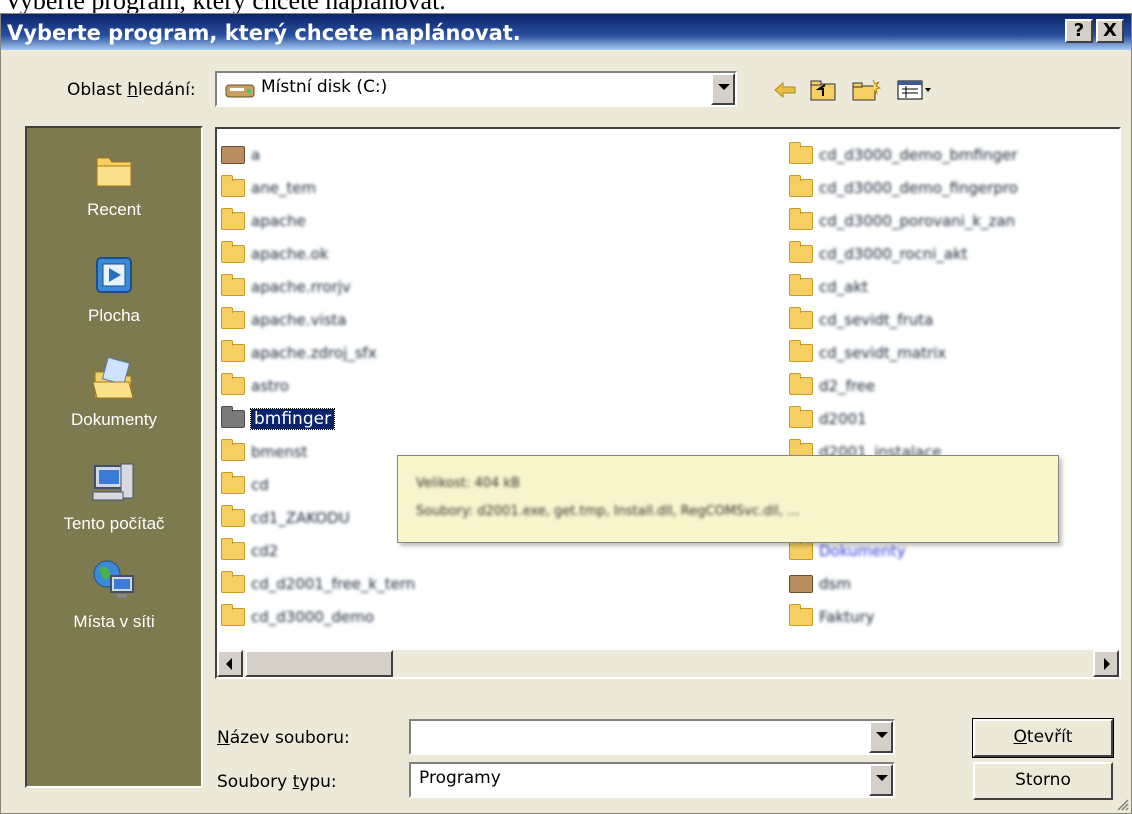 Image resolution: width=1132 pixels, height=814 pixels. I want to click on place-documents: Dokumenty, so click(114, 393).